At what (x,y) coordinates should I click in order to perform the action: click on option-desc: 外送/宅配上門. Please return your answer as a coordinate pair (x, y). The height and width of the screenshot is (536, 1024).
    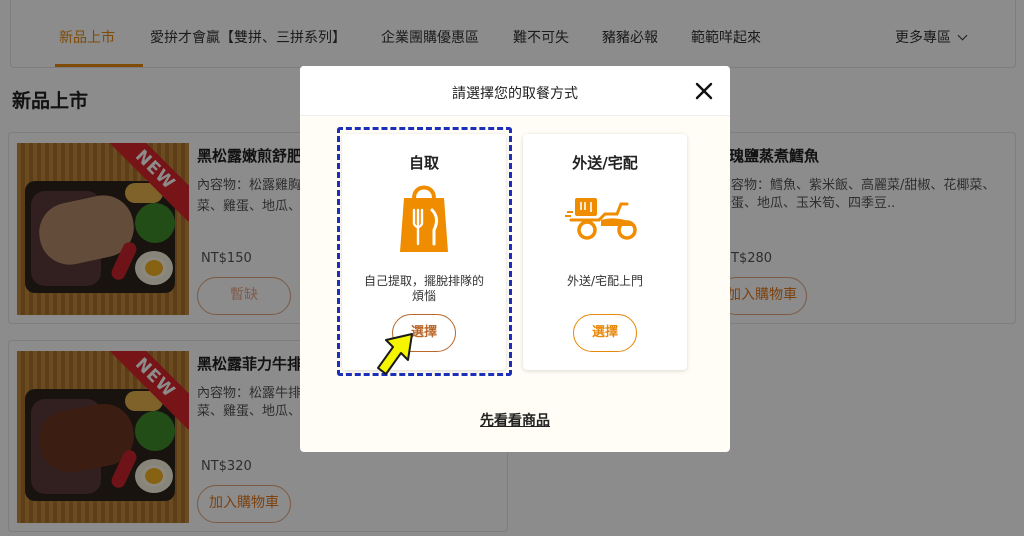
    Looking at the image, I should click on (605, 281).